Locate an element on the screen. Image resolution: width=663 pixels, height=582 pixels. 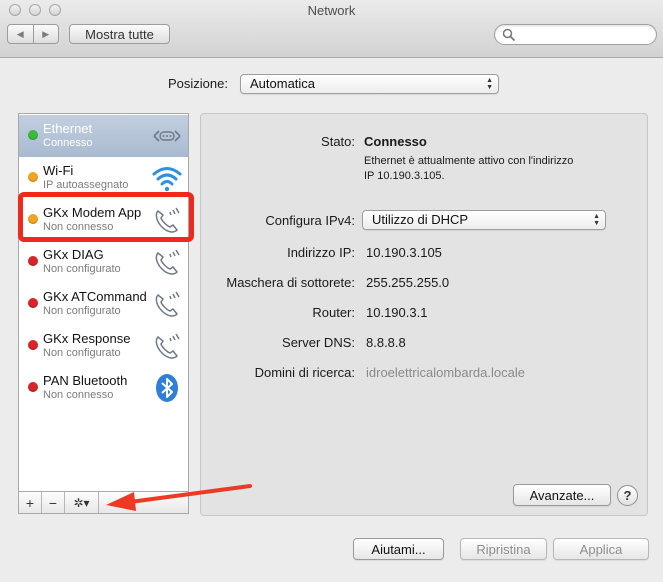
service-name: GKx DIAG is located at coordinates (73, 254).